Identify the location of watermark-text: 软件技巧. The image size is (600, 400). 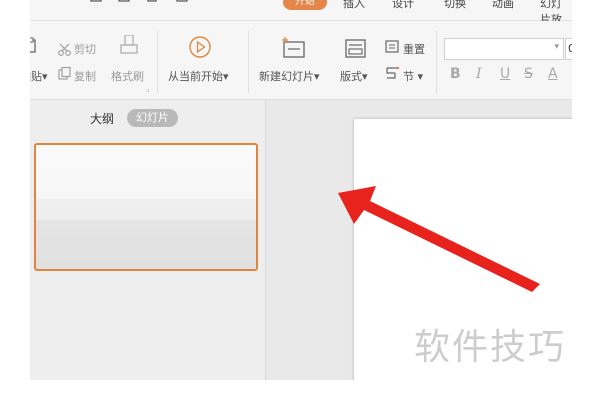
(490, 347).